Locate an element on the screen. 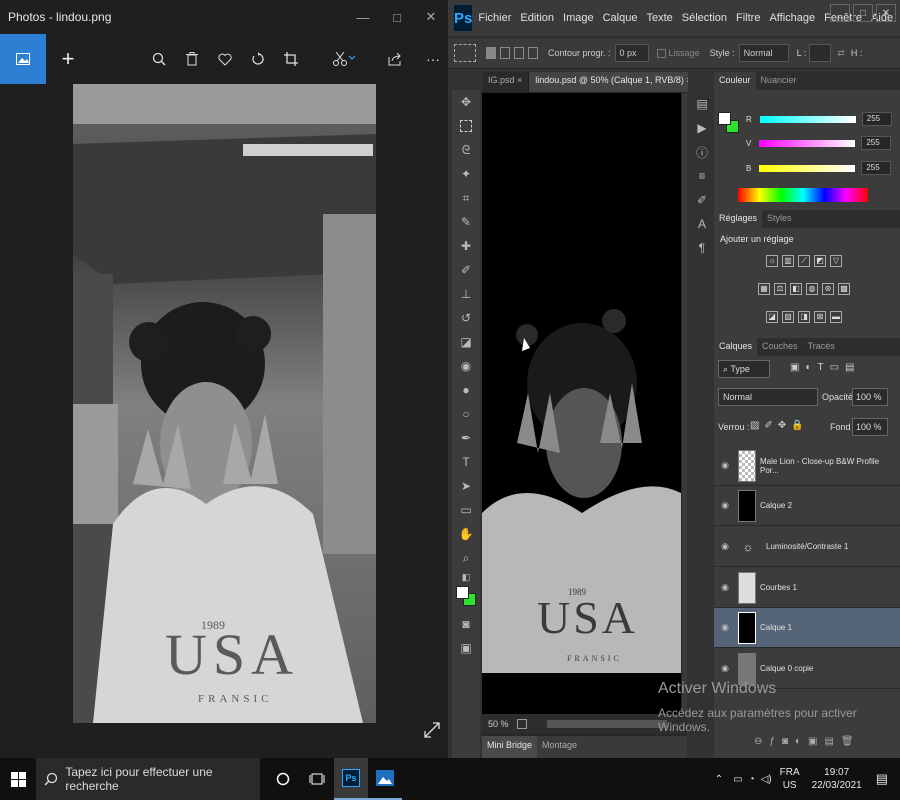 This screenshot has width=900, height=800. color-swatches is located at coordinates (466, 598).